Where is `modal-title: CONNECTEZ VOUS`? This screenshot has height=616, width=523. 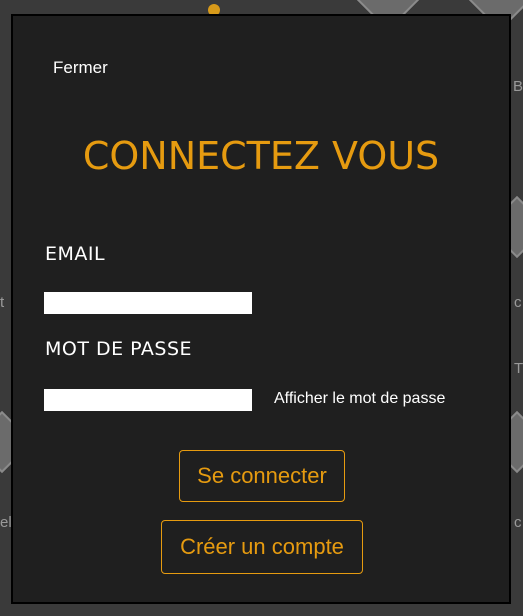
modal-title: CONNECTEZ VOUS is located at coordinates (261, 156).